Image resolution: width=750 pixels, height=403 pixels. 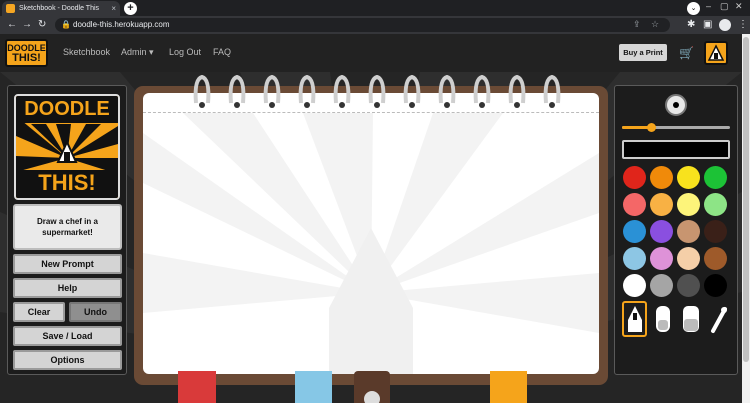 What do you see at coordinates (691, 24) in the screenshot?
I see `extensions-icon: ✱` at bounding box center [691, 24].